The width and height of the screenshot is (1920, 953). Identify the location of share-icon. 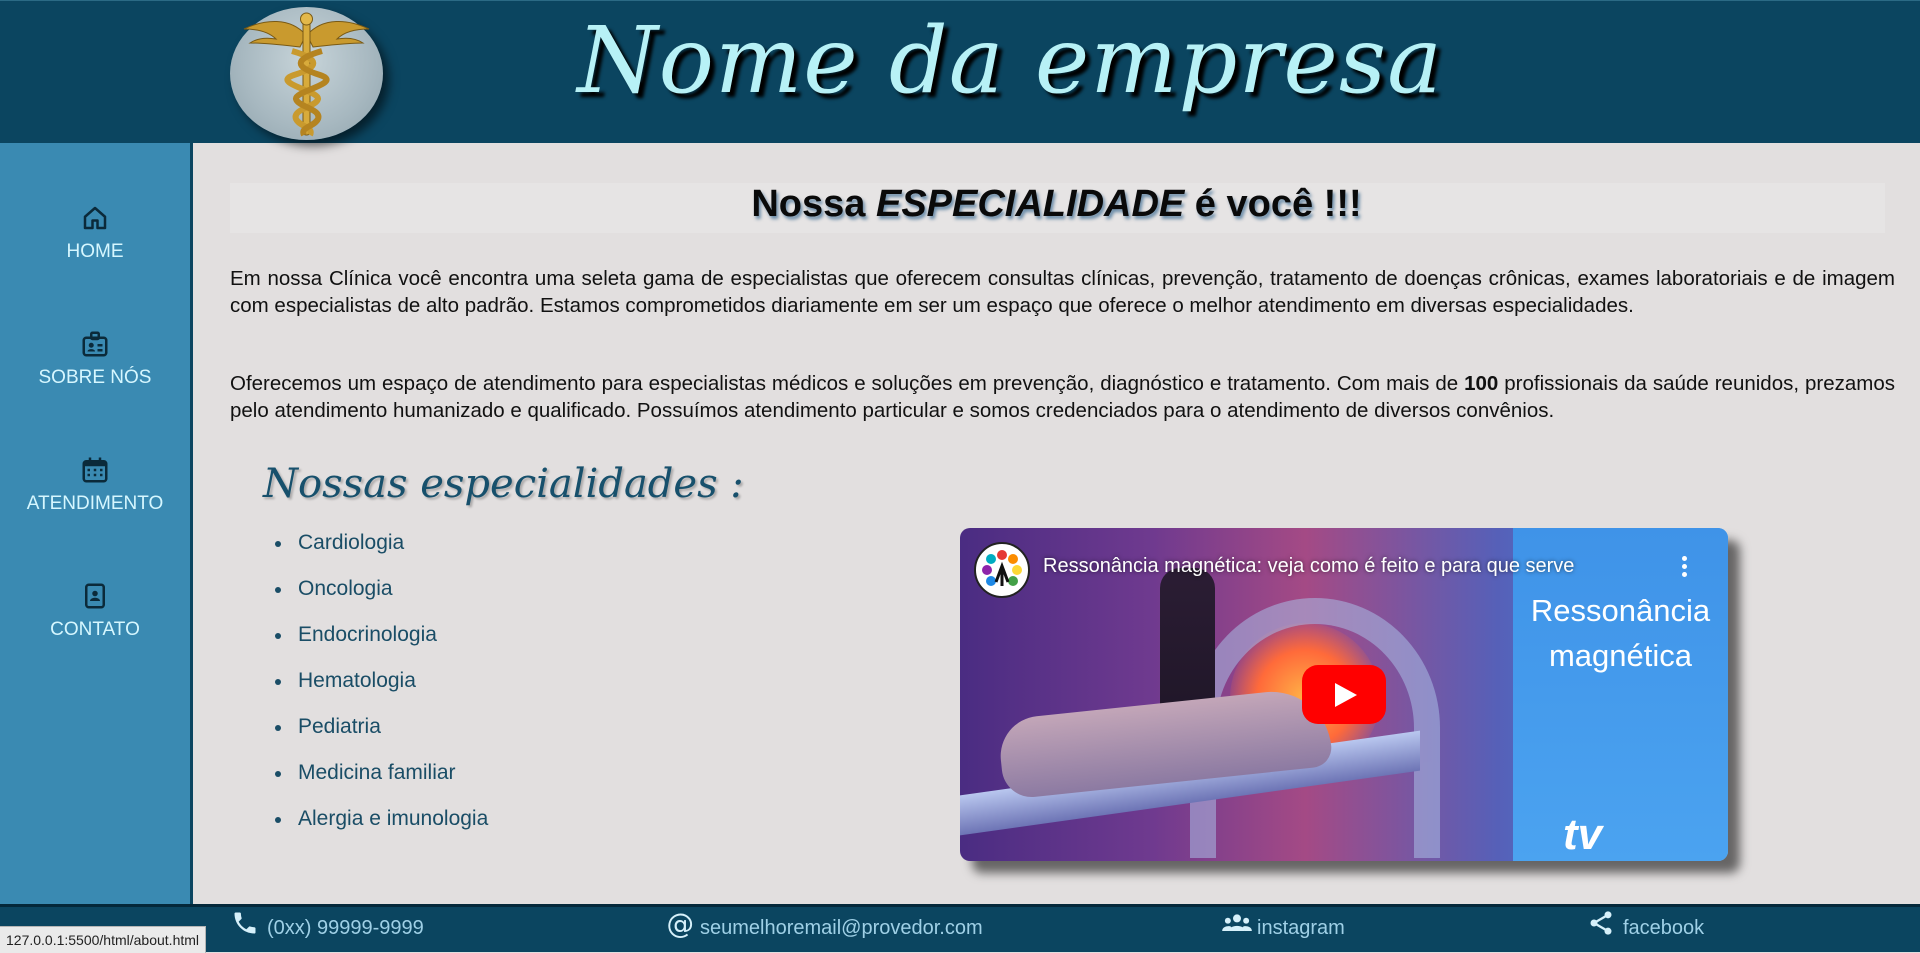
(1601, 923).